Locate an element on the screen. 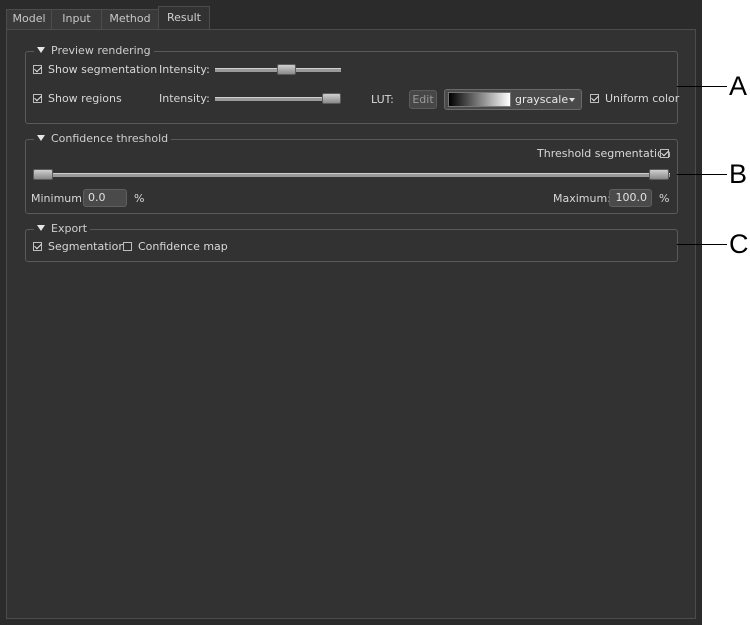 The height and width of the screenshot is (625, 750). tab-model: Model is located at coordinates (29, 19).